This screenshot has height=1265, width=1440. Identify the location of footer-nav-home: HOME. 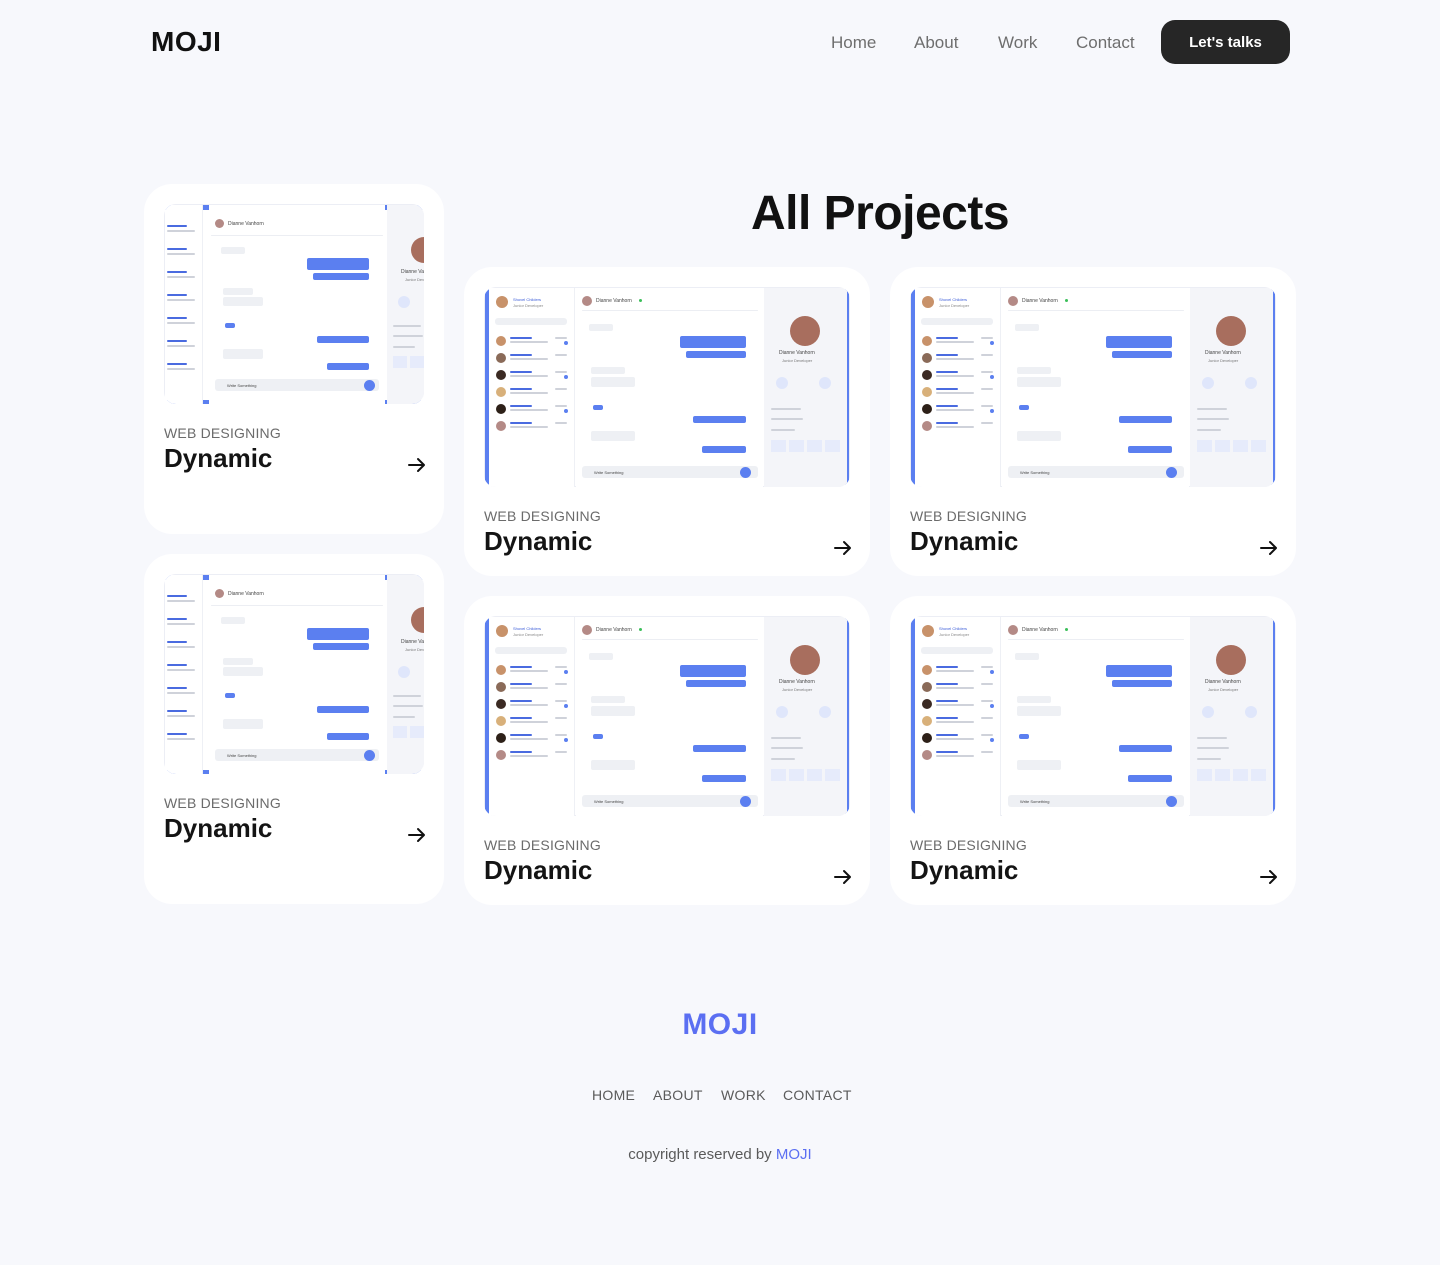
(613, 1095).